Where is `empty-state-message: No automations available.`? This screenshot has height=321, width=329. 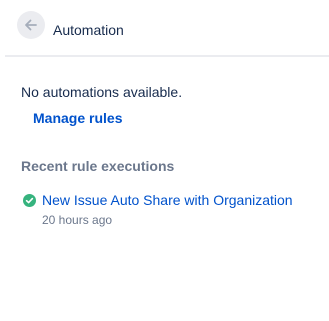
empty-state-message: No automations available. is located at coordinates (102, 92).